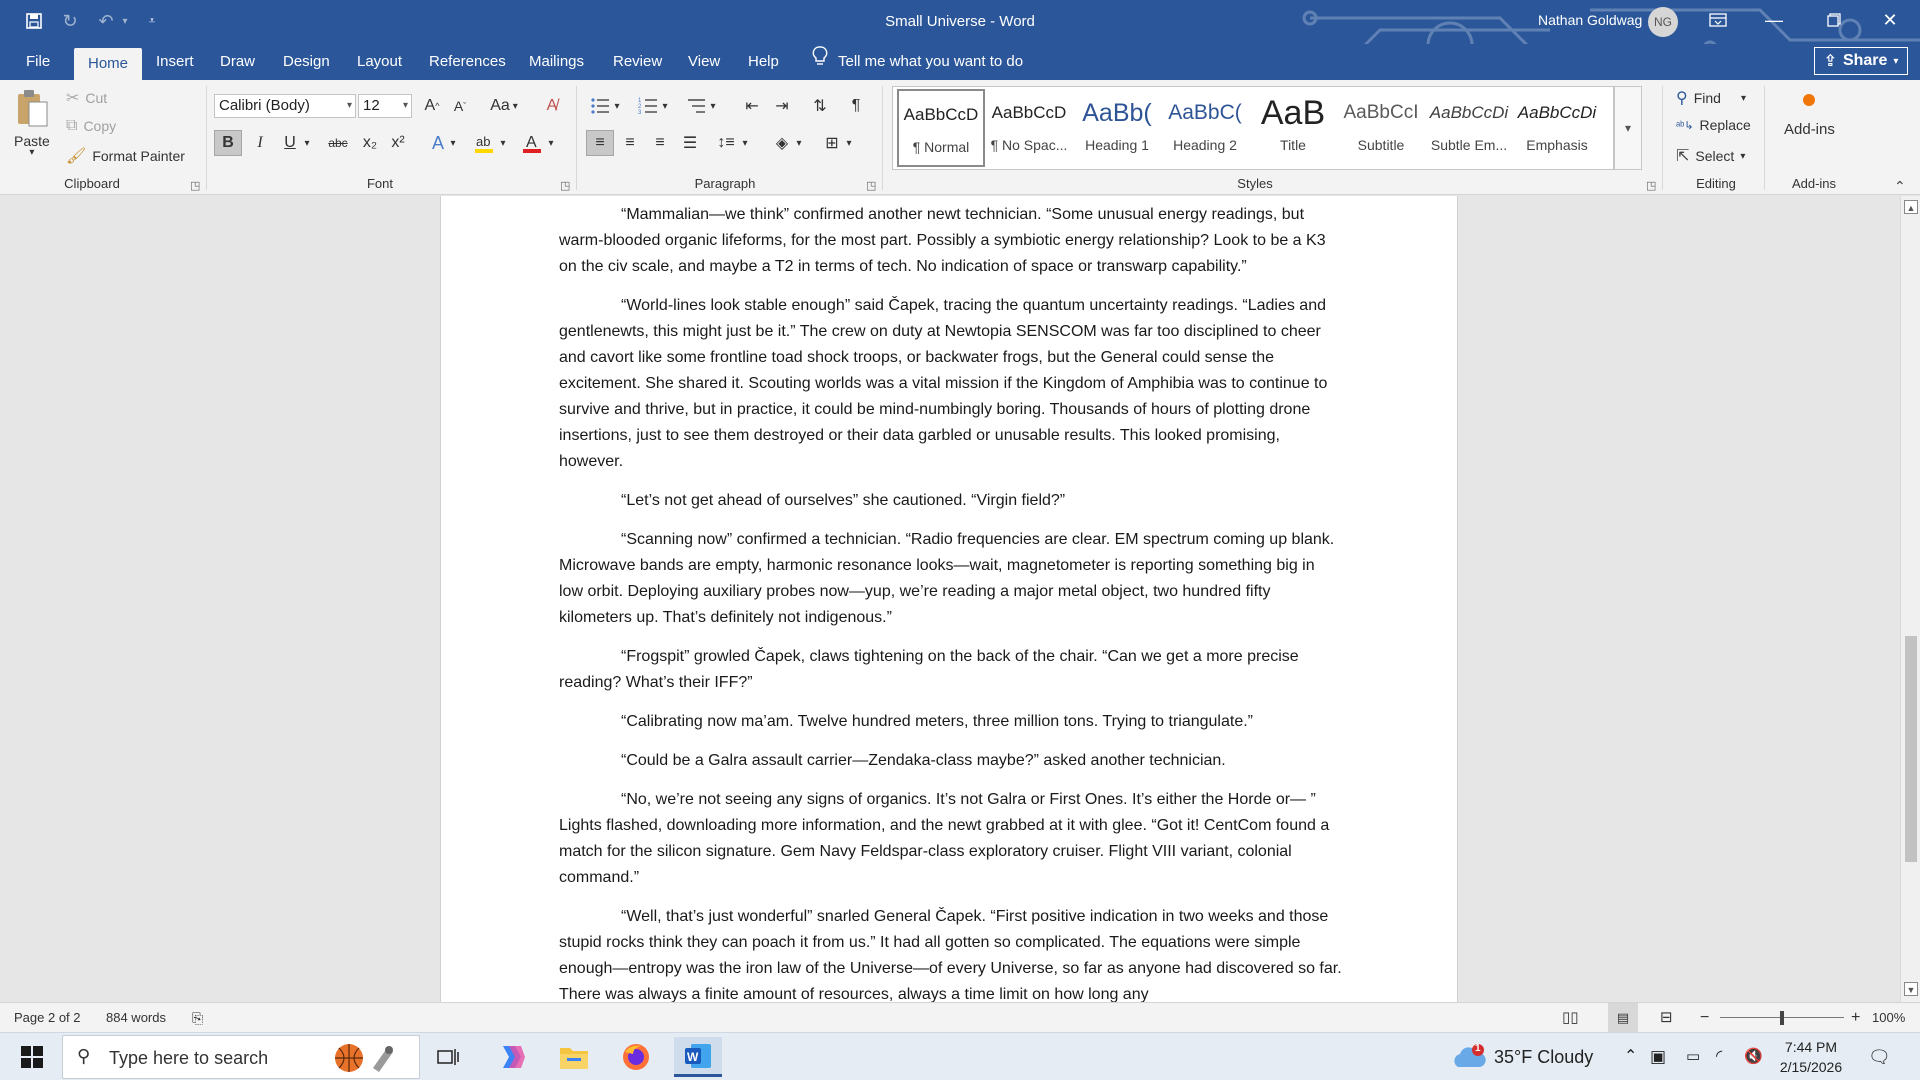 Image resolution: width=1920 pixels, height=1080 pixels. Describe the element at coordinates (1663, 22) in the screenshot. I see `avatar: NG` at that location.